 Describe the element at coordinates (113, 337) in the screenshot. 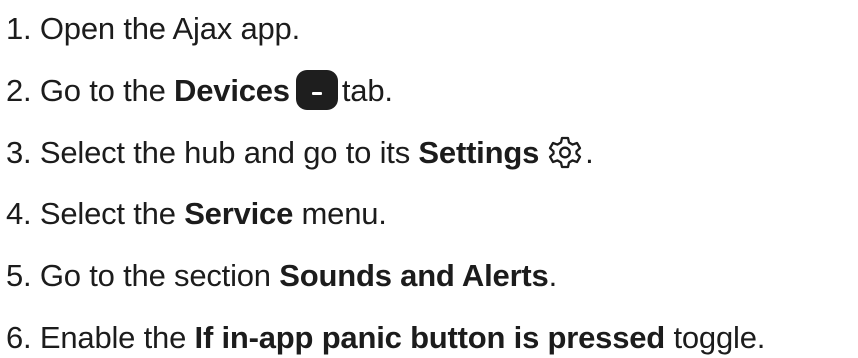

I see `step-text: Enable the` at that location.